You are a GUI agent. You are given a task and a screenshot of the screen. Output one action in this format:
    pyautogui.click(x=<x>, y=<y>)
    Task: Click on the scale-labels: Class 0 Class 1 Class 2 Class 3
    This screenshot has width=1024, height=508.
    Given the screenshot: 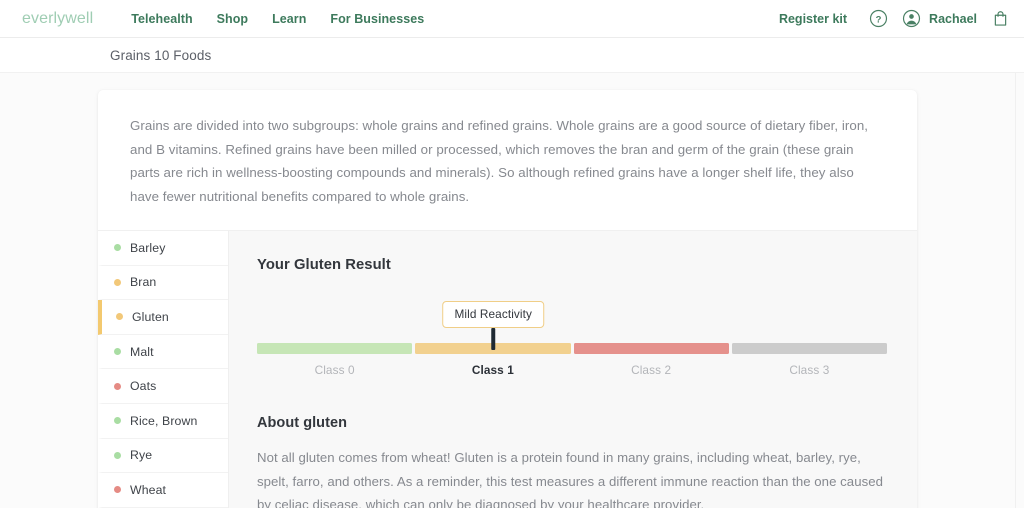 What is the action you would take?
    pyautogui.click(x=572, y=370)
    